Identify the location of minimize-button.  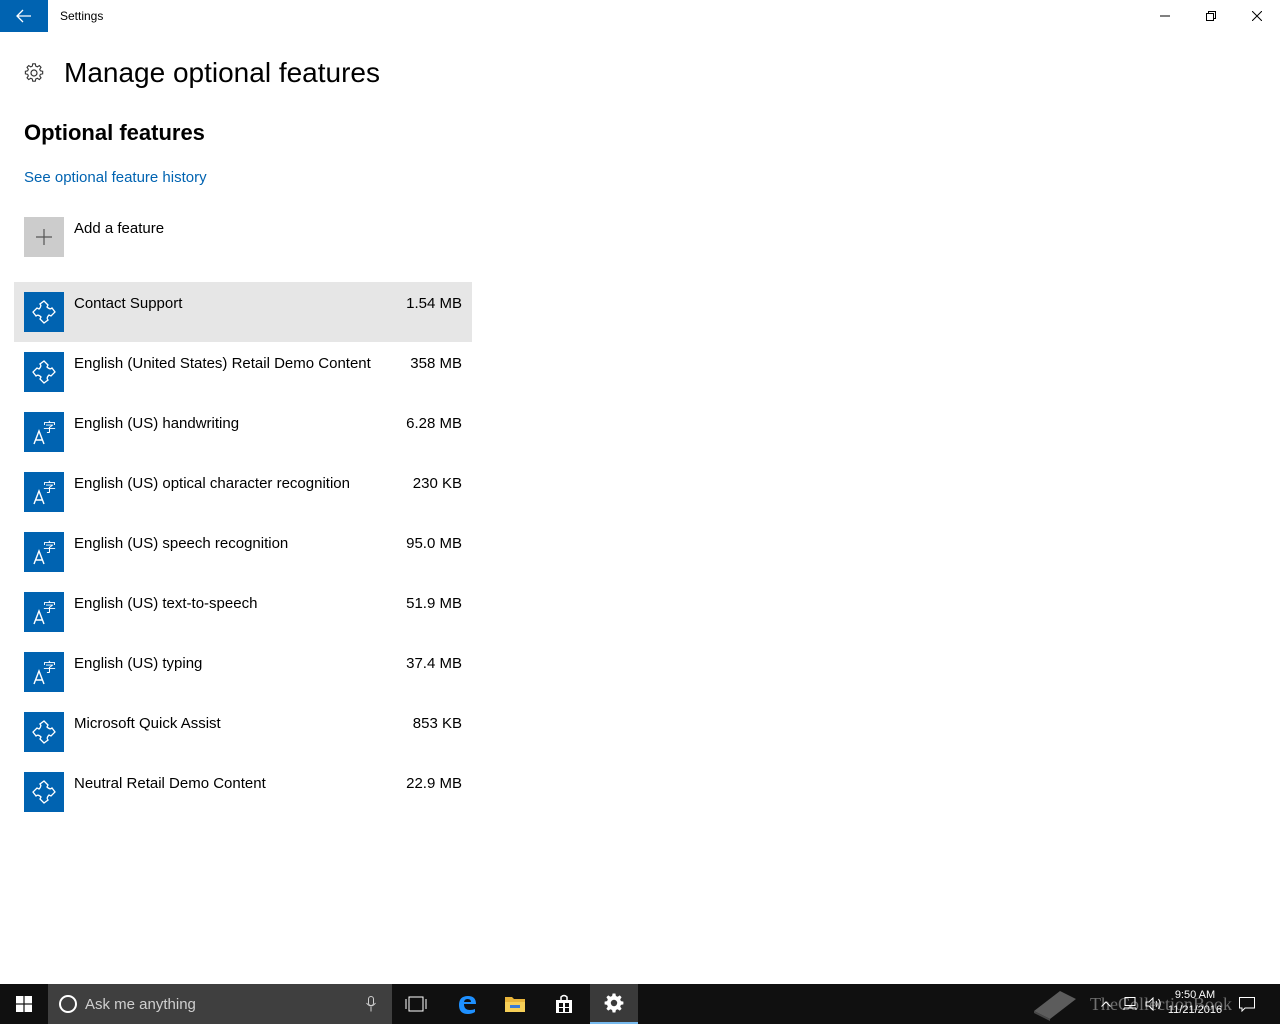
(1165, 16).